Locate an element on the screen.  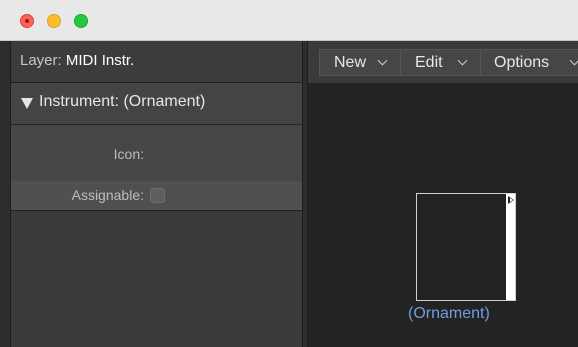
new-menu-label: New is located at coordinates (350, 62).